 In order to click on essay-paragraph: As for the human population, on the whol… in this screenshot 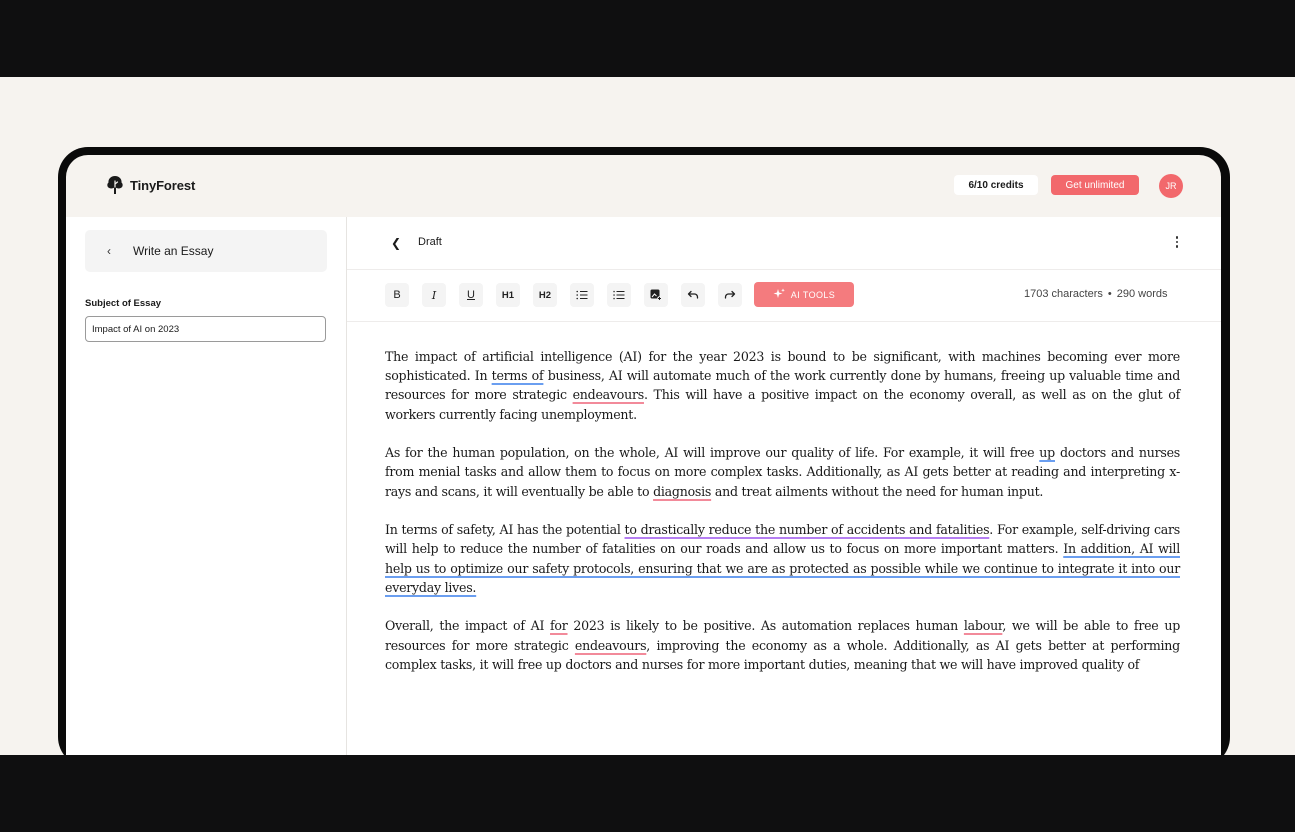, I will do `click(782, 472)`.